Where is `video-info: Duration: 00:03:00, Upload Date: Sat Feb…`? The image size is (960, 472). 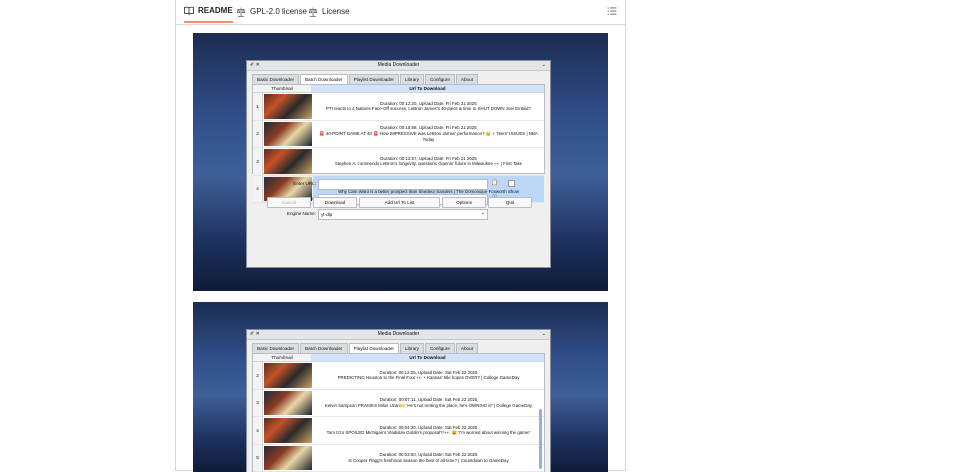 video-info: Duration: 00:03:00, Upload Date: Sat Feb… is located at coordinates (428, 458).